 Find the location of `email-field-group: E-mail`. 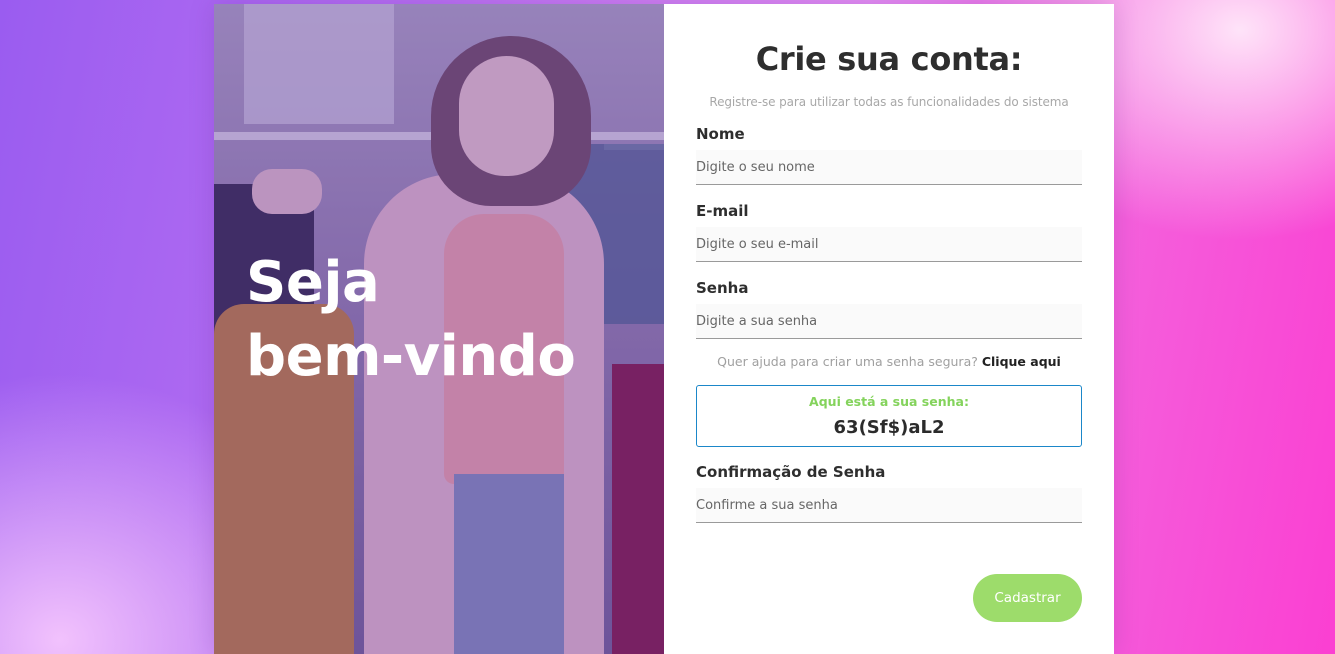

email-field-group: E-mail is located at coordinates (889, 231).